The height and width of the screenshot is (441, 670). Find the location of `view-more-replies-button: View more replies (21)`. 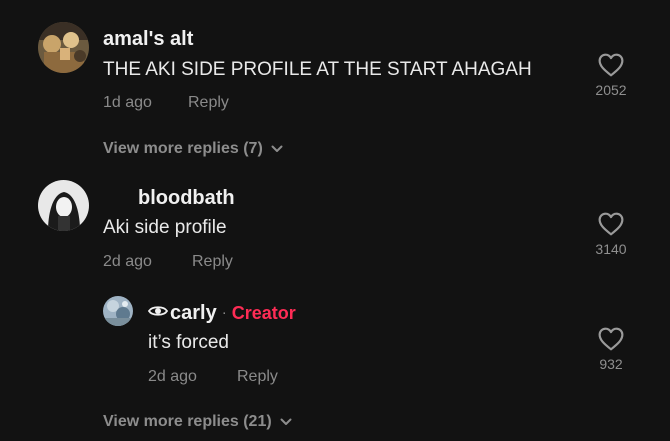

view-more-replies-button: View more replies (21) is located at coordinates (197, 422).